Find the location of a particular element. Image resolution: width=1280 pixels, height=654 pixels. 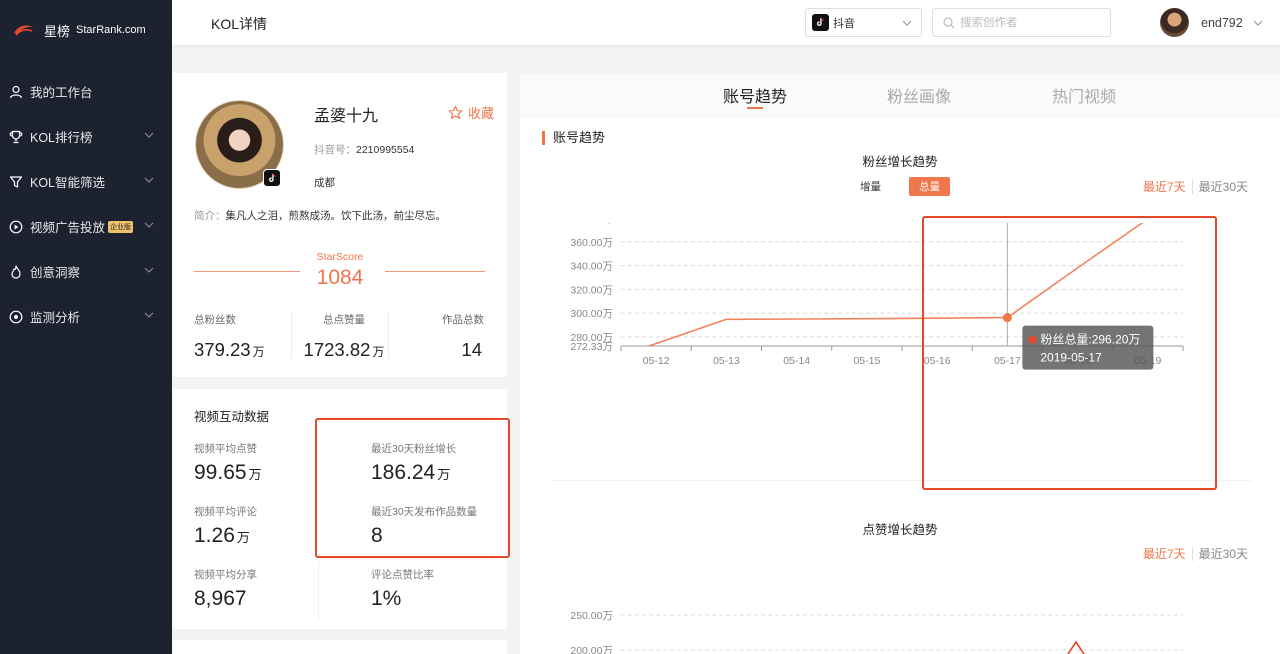

sidebar-item-label: 我的工作台 is located at coordinates (61, 93).